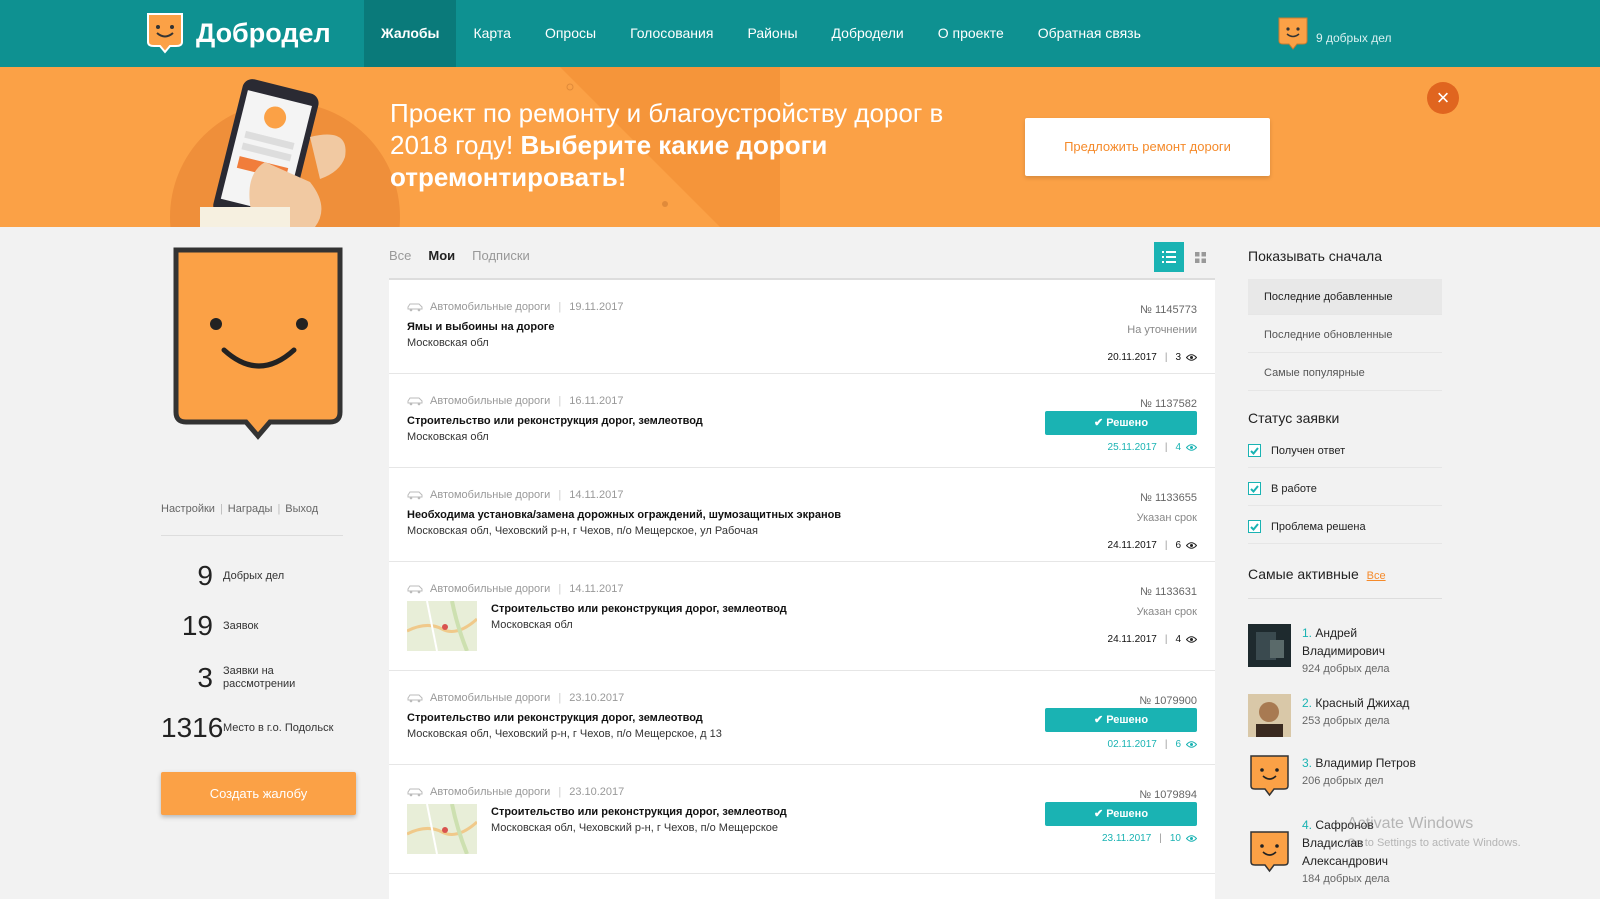  I want to click on logout-link: Выход, so click(301, 509).